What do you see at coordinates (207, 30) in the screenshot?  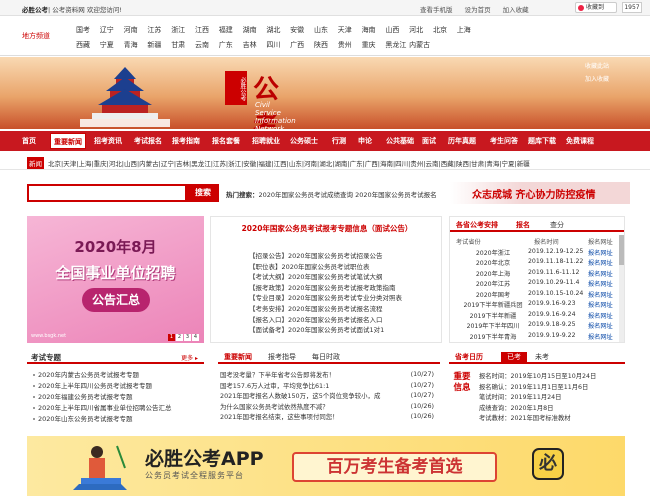 I see `region-link: 江西` at bounding box center [207, 30].